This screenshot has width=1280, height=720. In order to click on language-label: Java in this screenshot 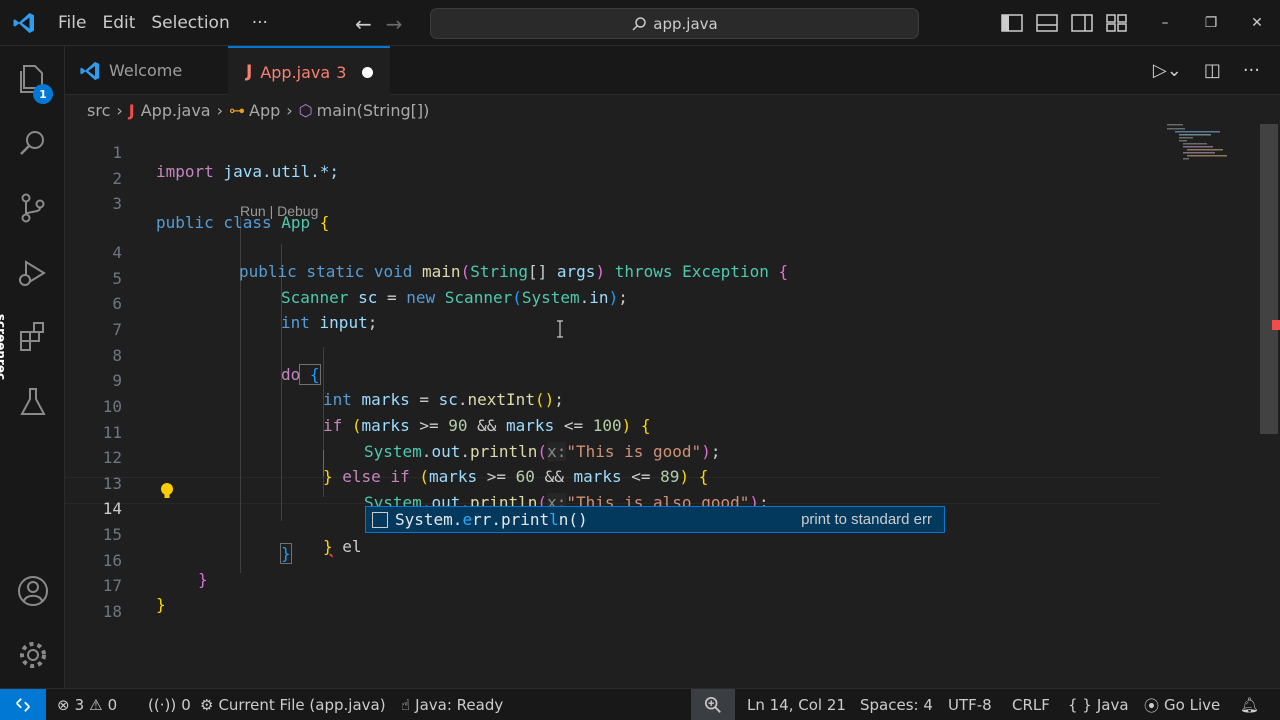, I will do `click(1112, 705)`.